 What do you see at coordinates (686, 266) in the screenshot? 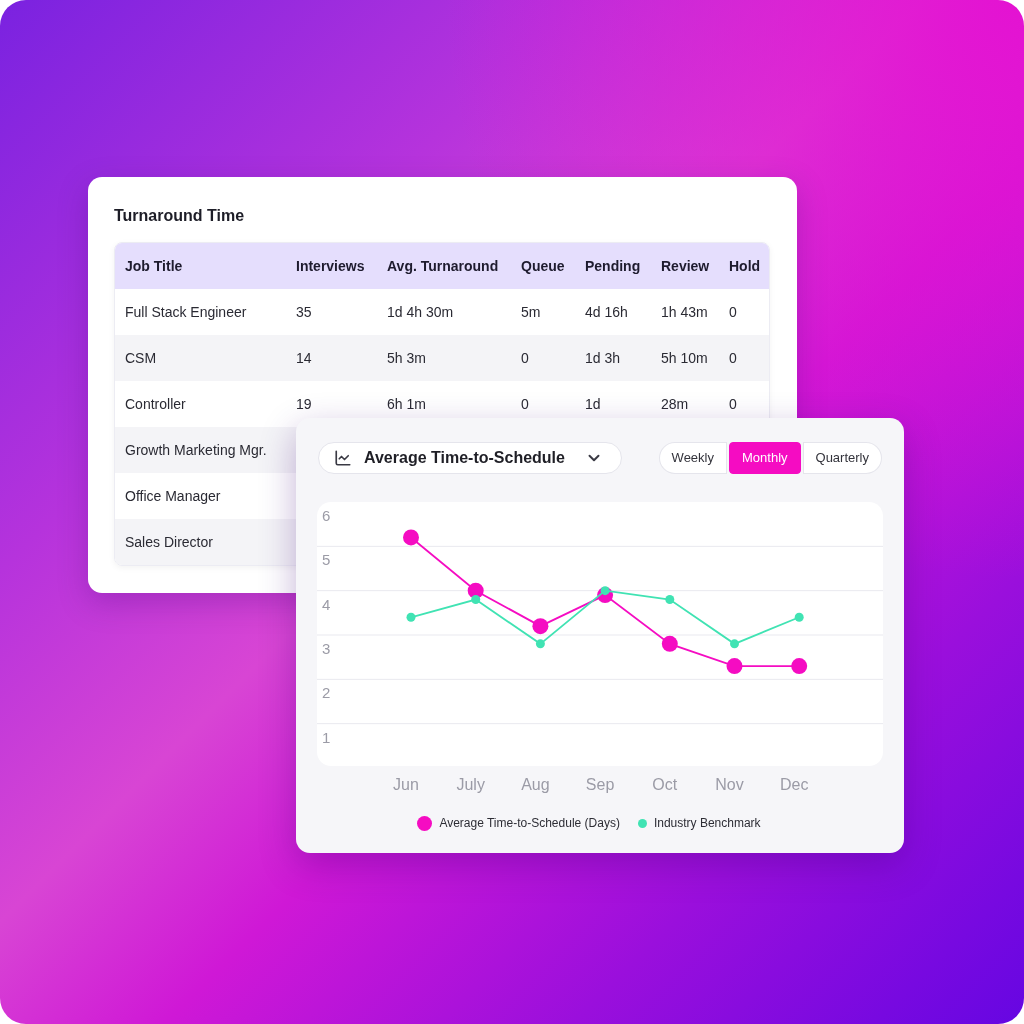
I see `column-header: Review` at bounding box center [686, 266].